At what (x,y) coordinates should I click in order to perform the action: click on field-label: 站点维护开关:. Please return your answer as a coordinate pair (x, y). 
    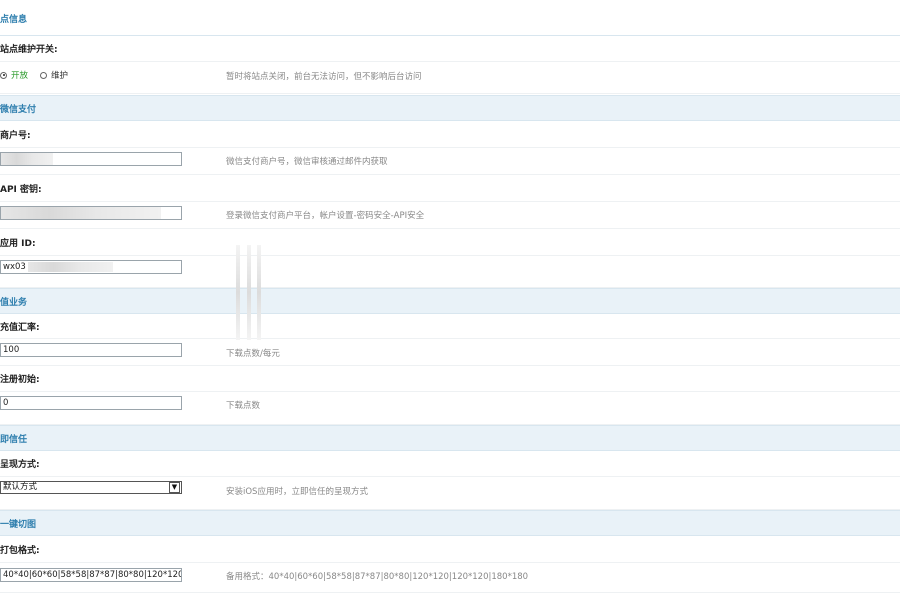
    Looking at the image, I should click on (29, 50).